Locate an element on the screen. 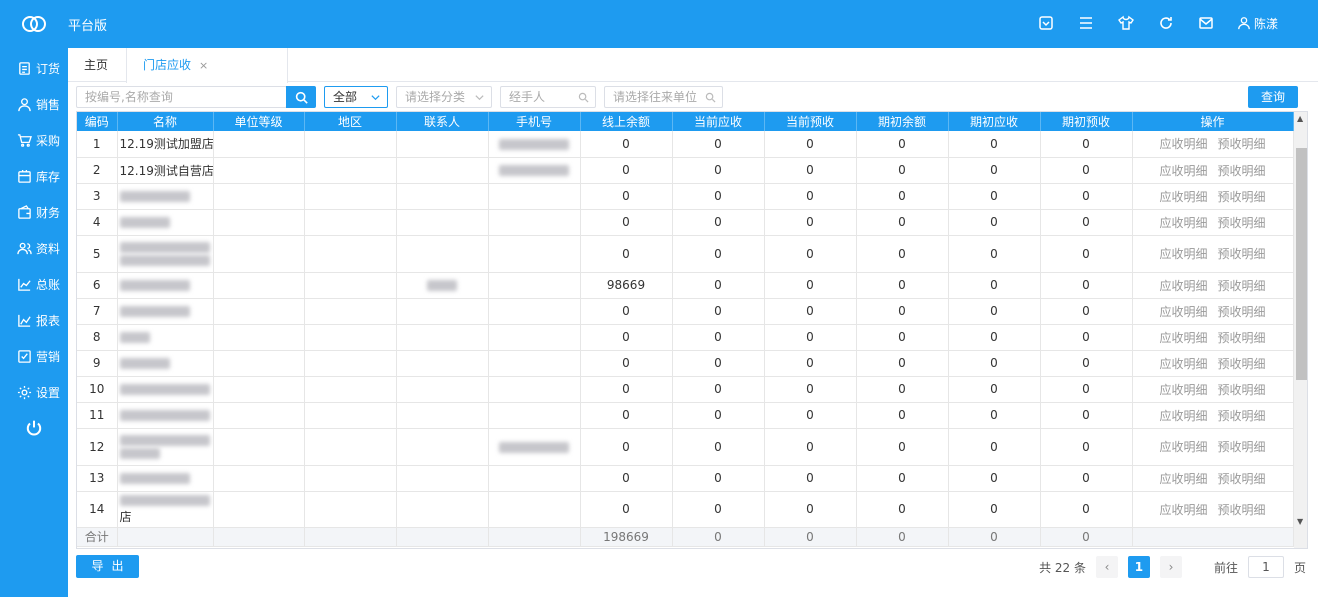 The image size is (1318, 597). total-count: 共 22 条 is located at coordinates (1062, 567).